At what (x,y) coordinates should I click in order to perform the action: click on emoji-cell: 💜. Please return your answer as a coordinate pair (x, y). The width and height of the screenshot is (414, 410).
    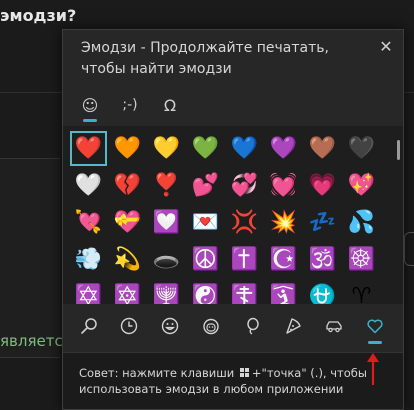
    Looking at the image, I should click on (283, 148).